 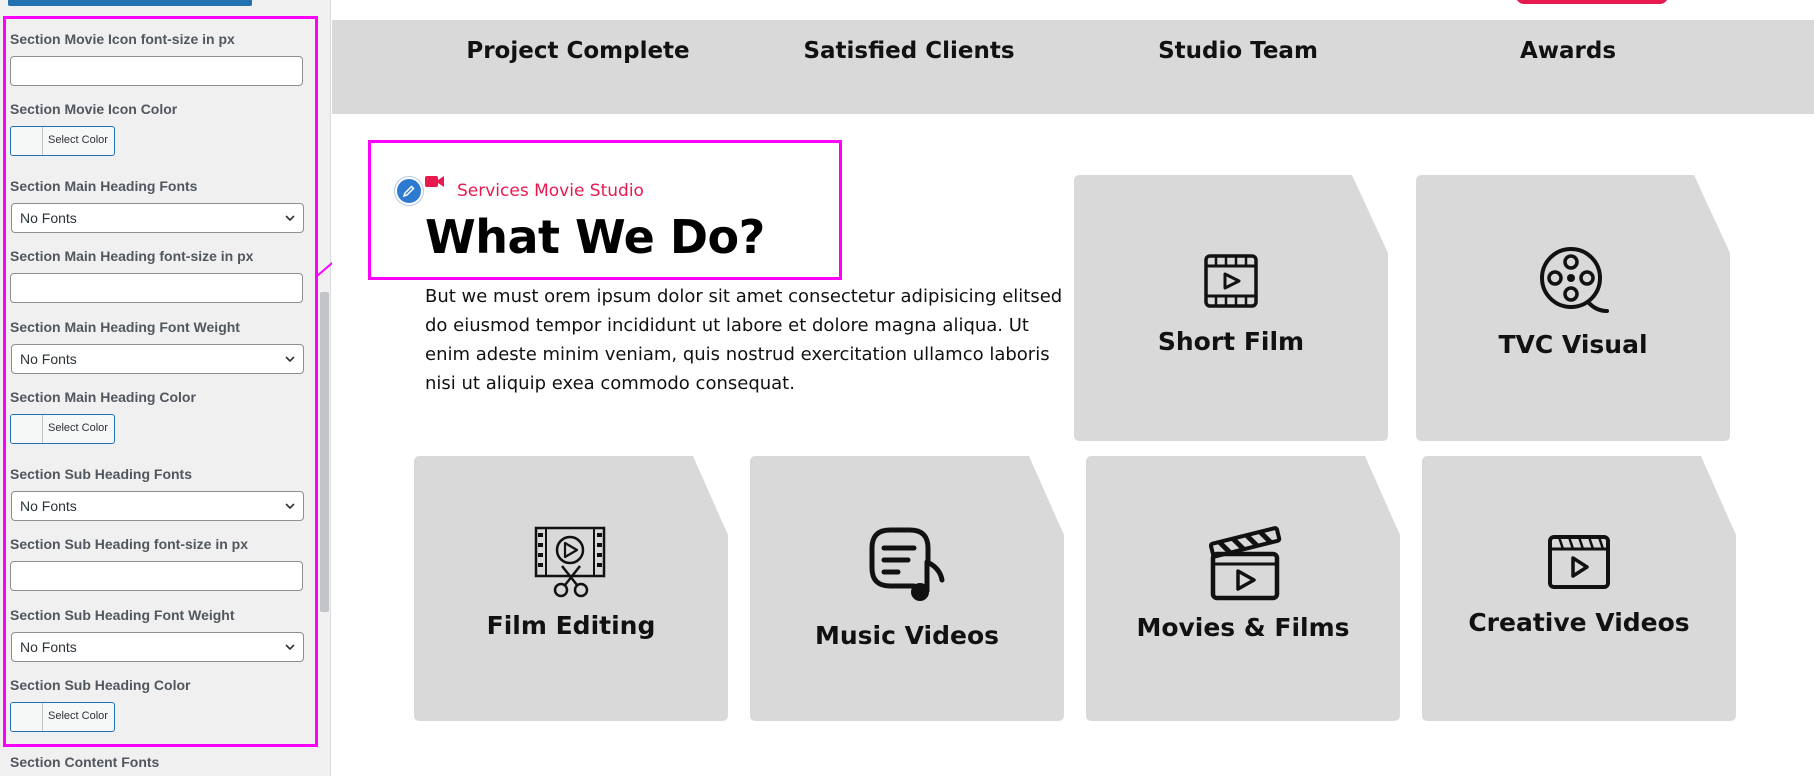 I want to click on movie-icon-color-button: Select Color, so click(x=62, y=141).